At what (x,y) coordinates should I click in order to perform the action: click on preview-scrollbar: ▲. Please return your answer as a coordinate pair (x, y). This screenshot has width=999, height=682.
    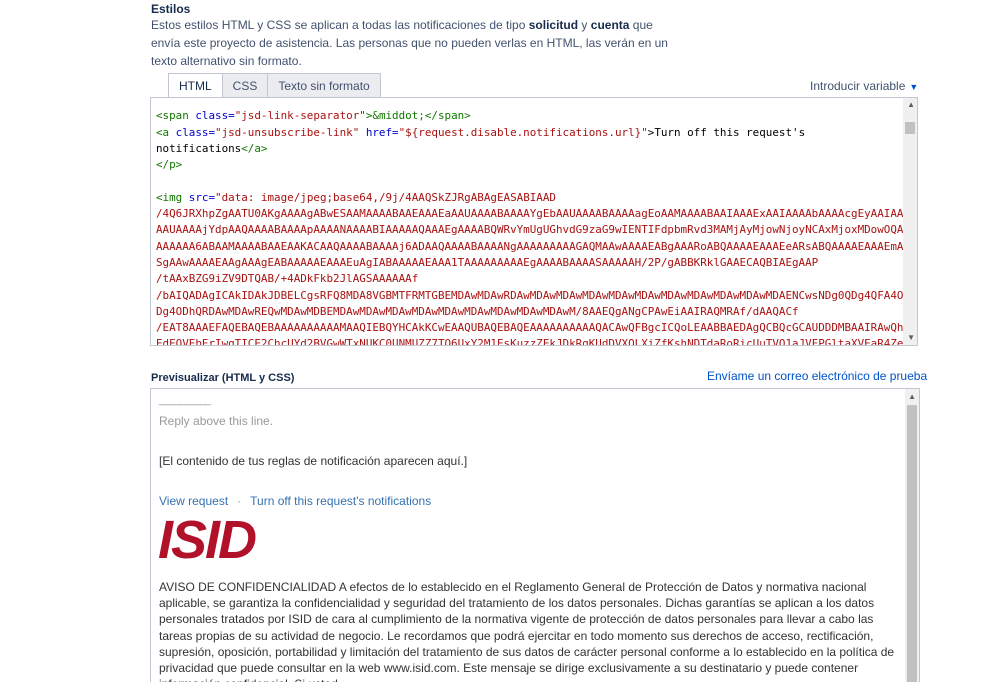
    Looking at the image, I should click on (912, 535).